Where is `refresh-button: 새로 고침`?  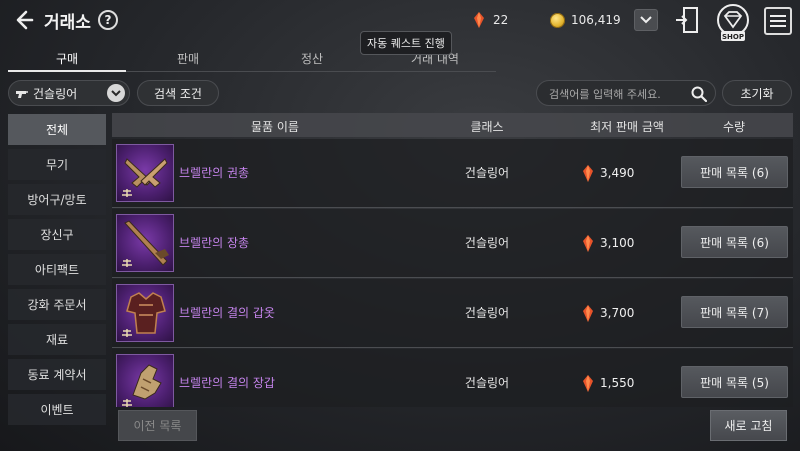
refresh-button: 새로 고침 is located at coordinates (748, 425).